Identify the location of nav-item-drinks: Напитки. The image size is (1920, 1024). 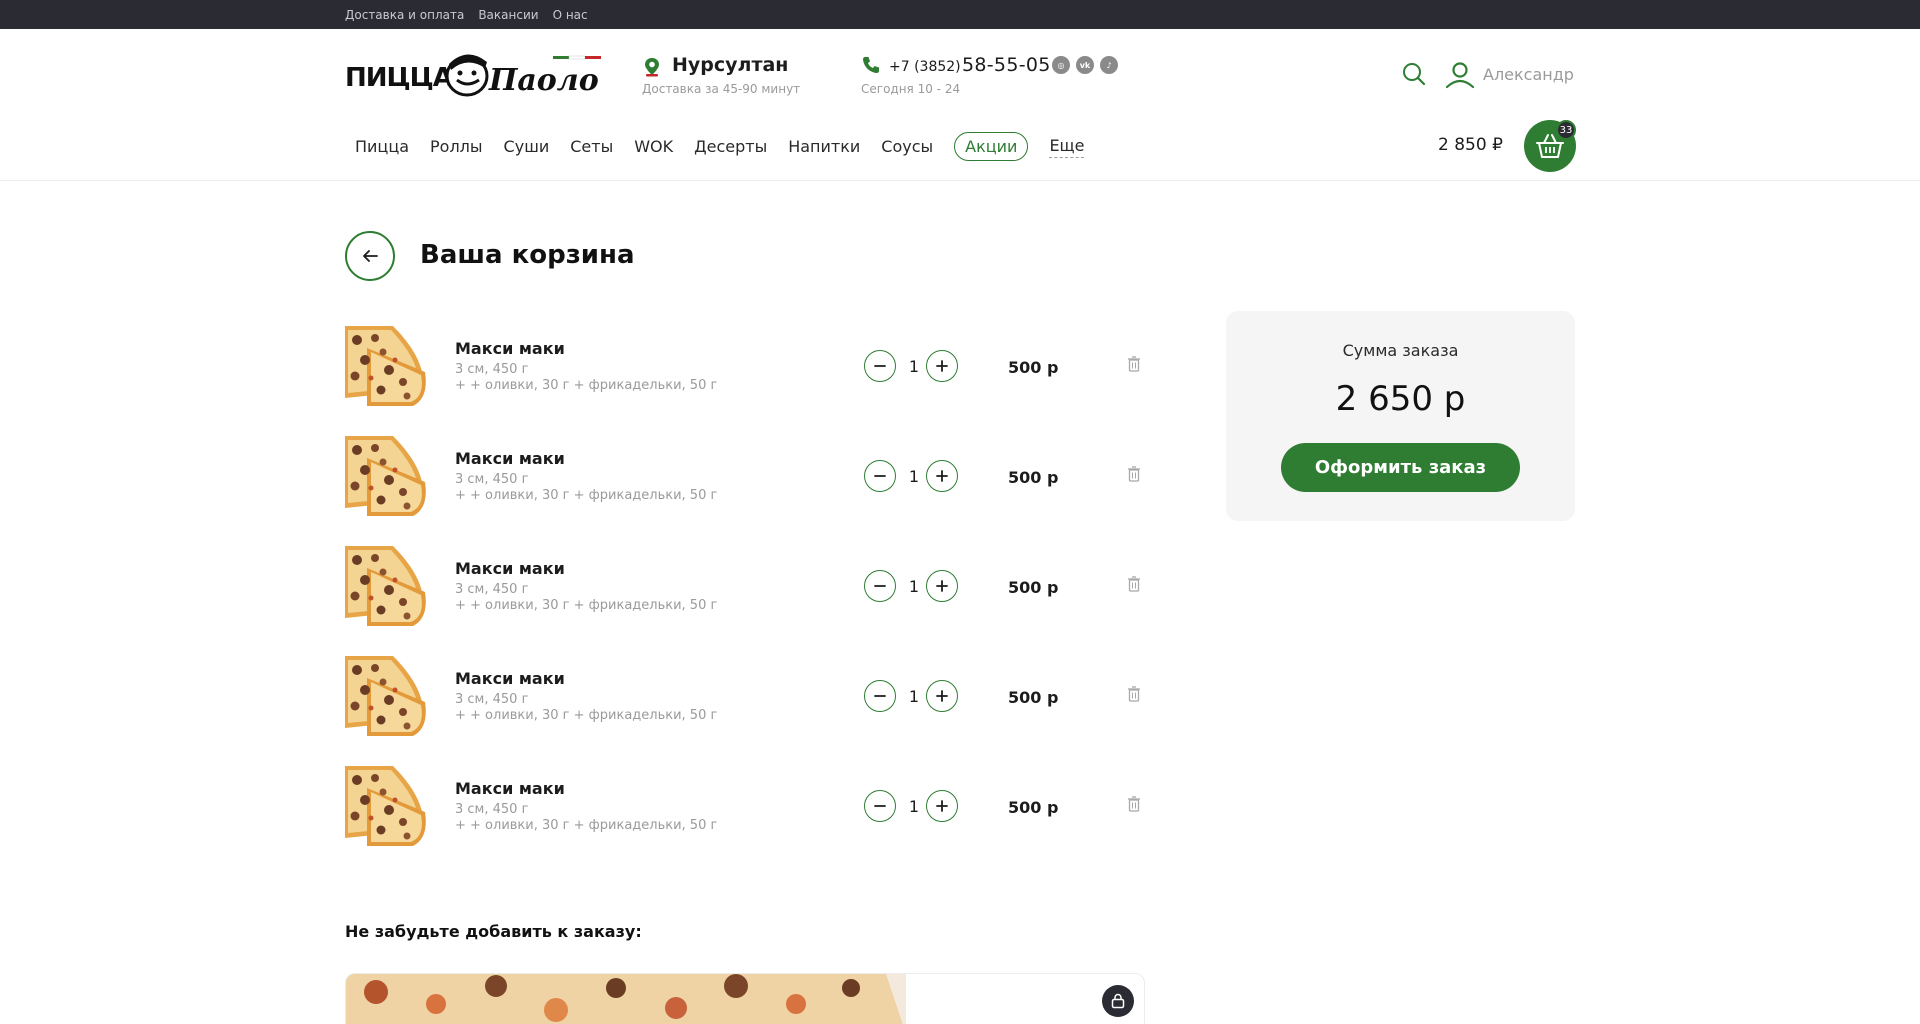
(824, 146).